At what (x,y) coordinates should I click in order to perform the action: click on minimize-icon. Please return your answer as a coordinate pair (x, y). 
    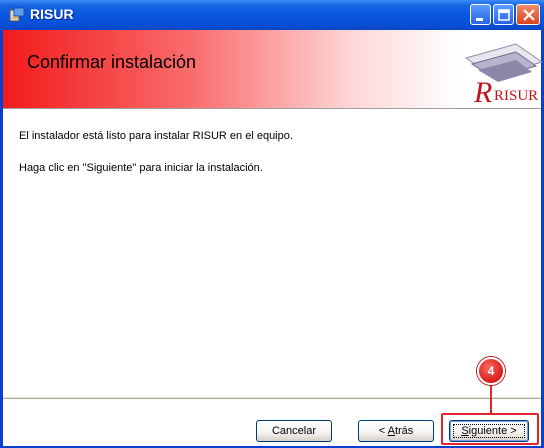
    Looking at the image, I should click on (480, 14).